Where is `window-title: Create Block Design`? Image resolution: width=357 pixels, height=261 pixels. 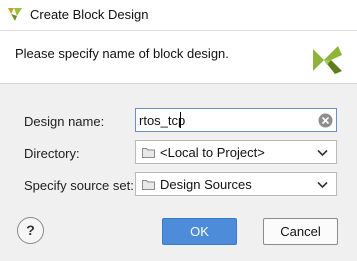
window-title: Create Block Design is located at coordinates (89, 14).